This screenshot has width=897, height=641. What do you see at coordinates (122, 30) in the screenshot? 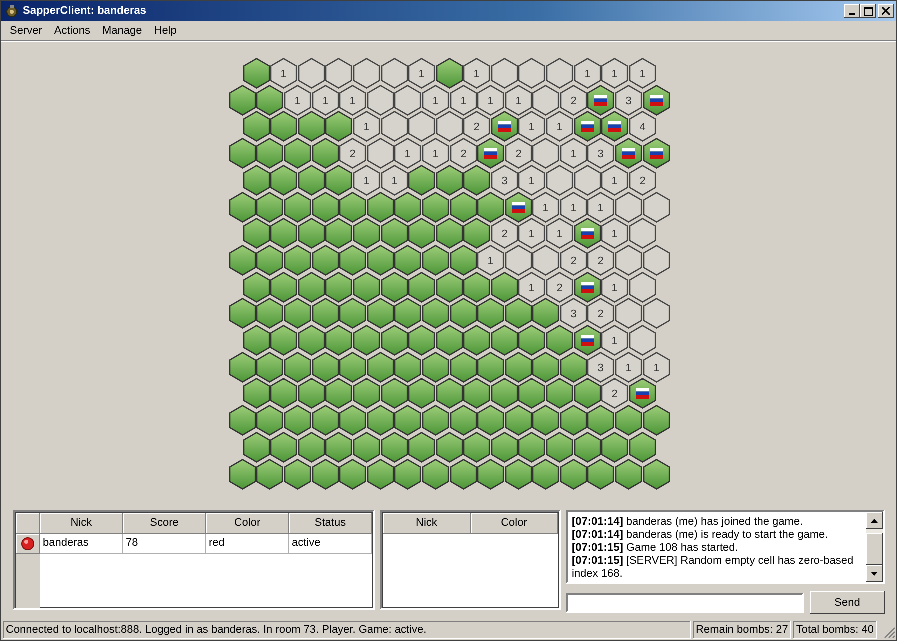
I see `menu-item: Manage` at bounding box center [122, 30].